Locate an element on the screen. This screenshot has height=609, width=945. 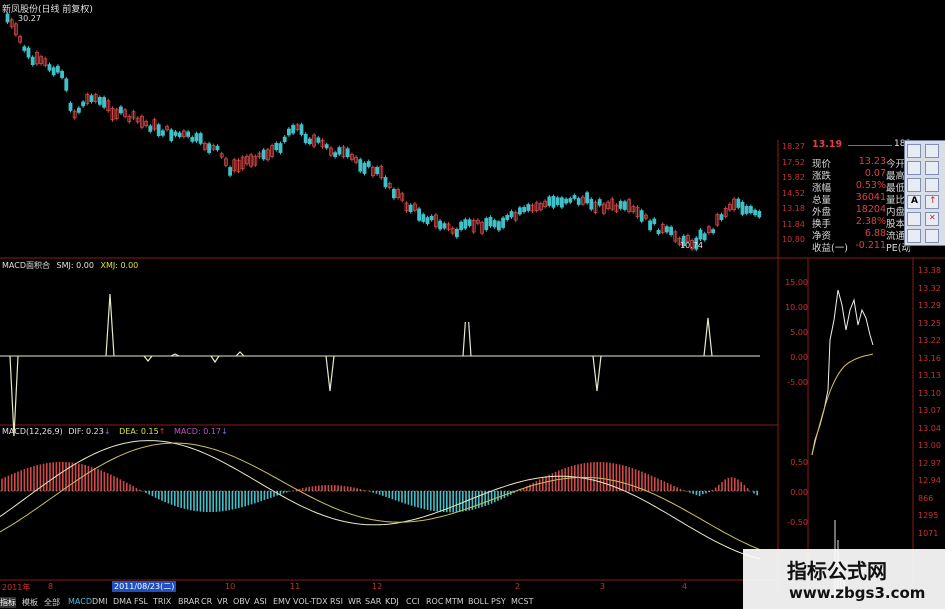
fib-tool-icon is located at coordinates (932, 168).